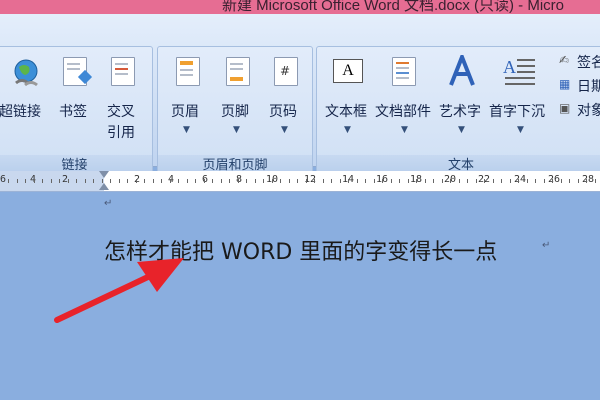 This screenshot has height=400, width=600. I want to click on indent-marker, so click(104, 174).